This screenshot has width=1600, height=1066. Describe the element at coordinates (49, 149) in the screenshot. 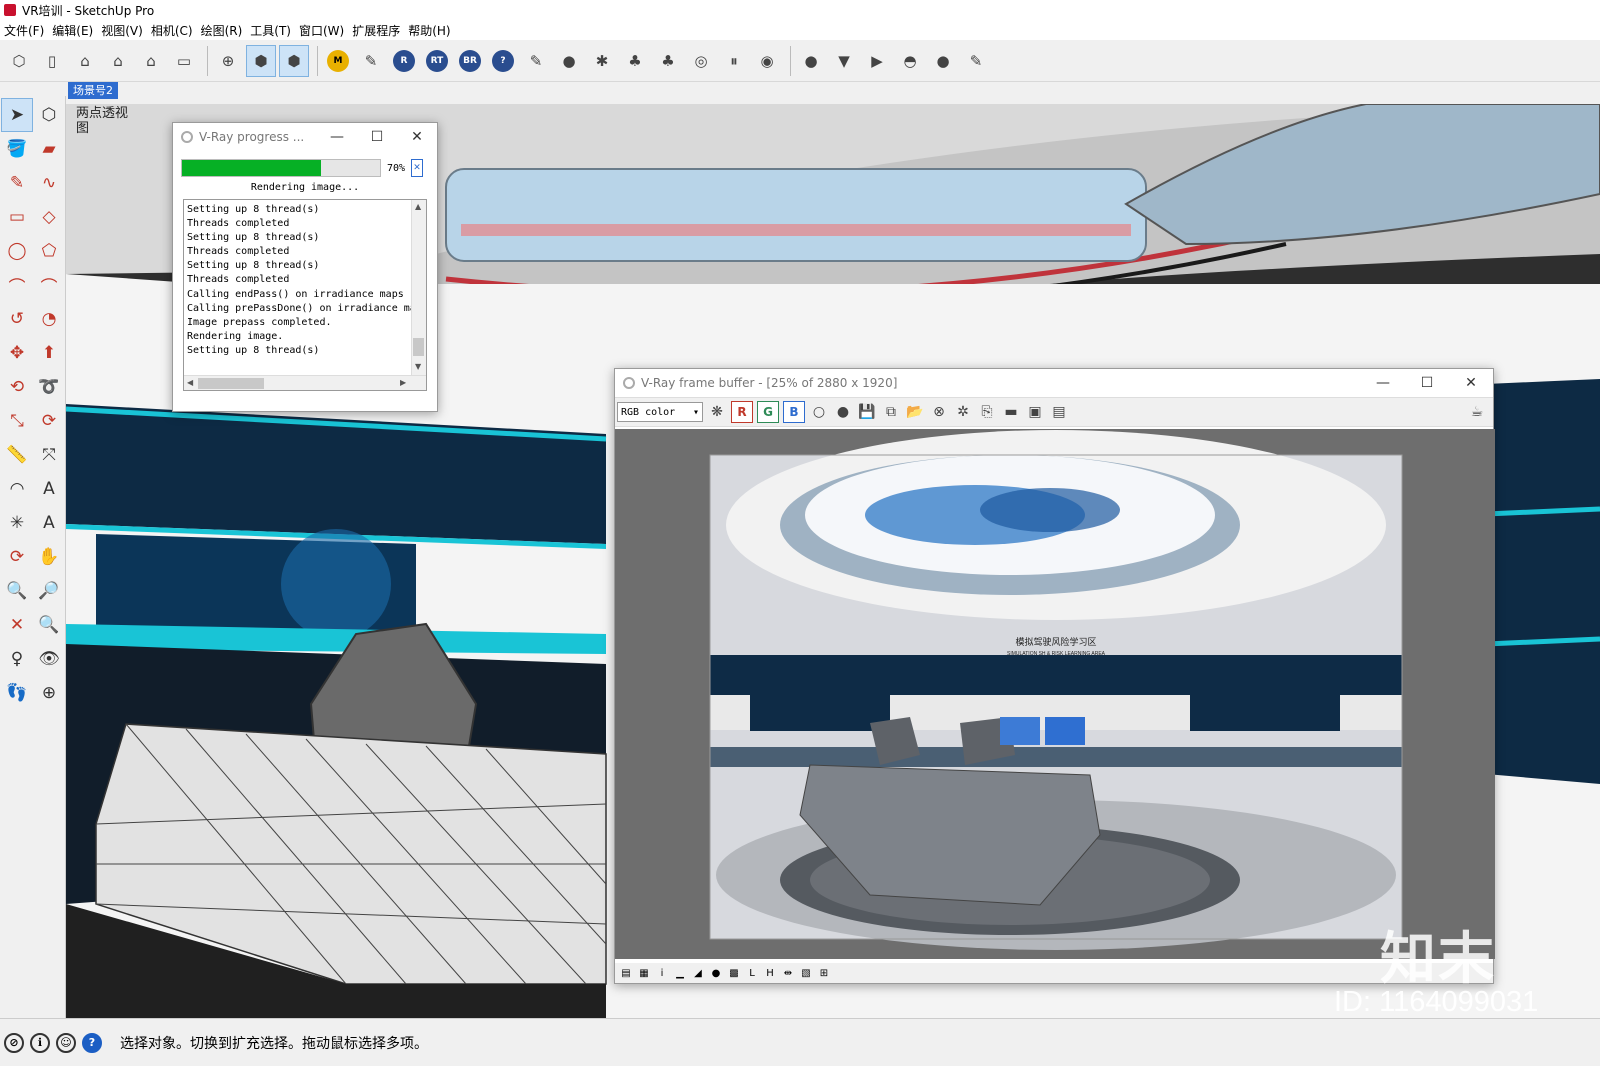

I see `eraser-icon: ▰` at that location.